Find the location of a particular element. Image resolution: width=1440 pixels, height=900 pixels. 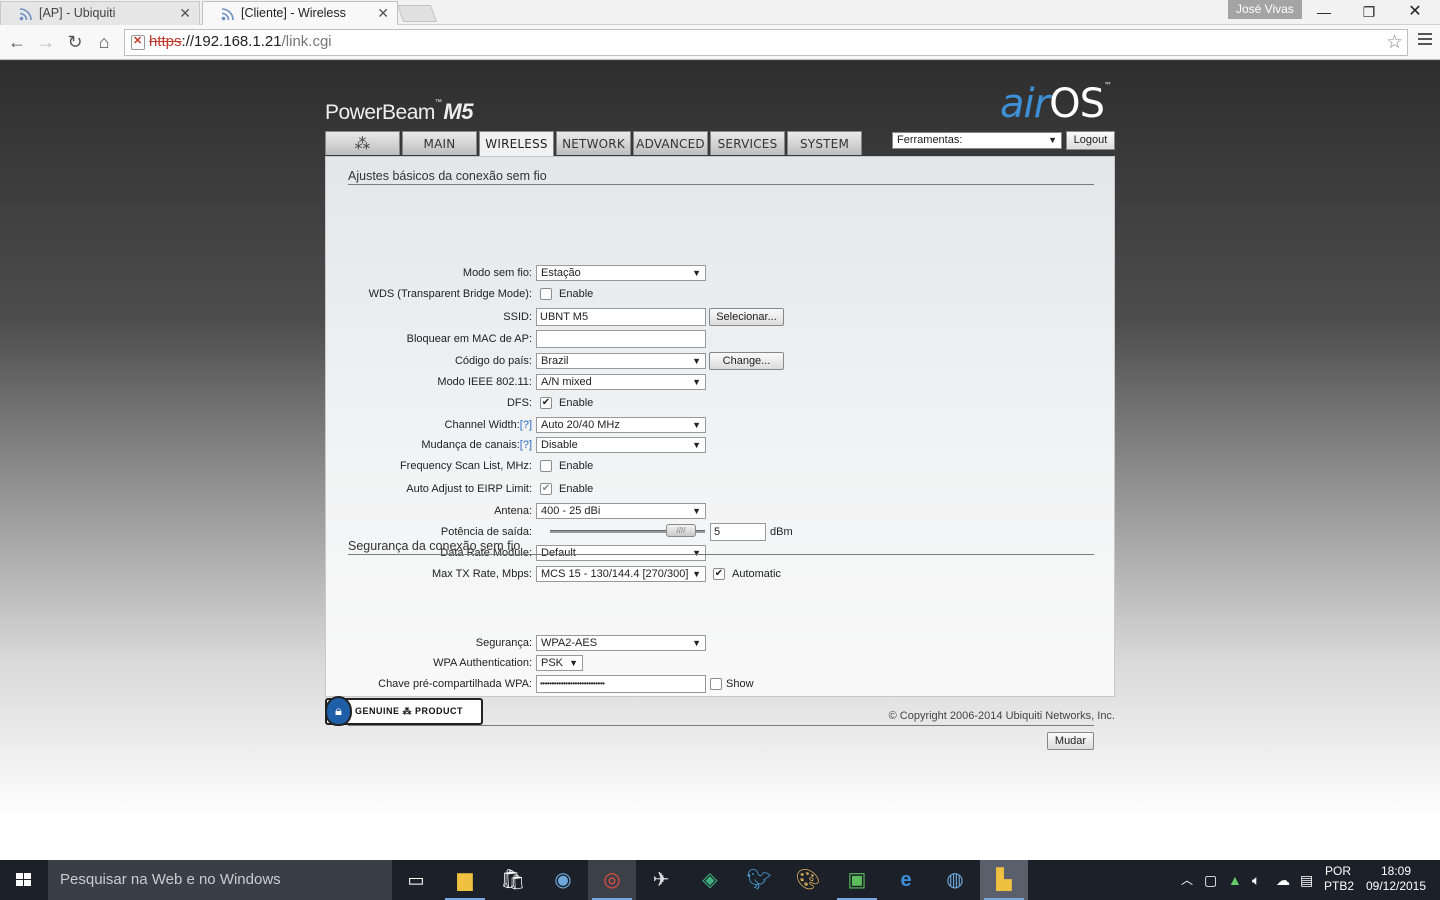

max-tx-rate-select: MCS 15 - 130/144.4 [270/300] ▼ is located at coordinates (621, 574).